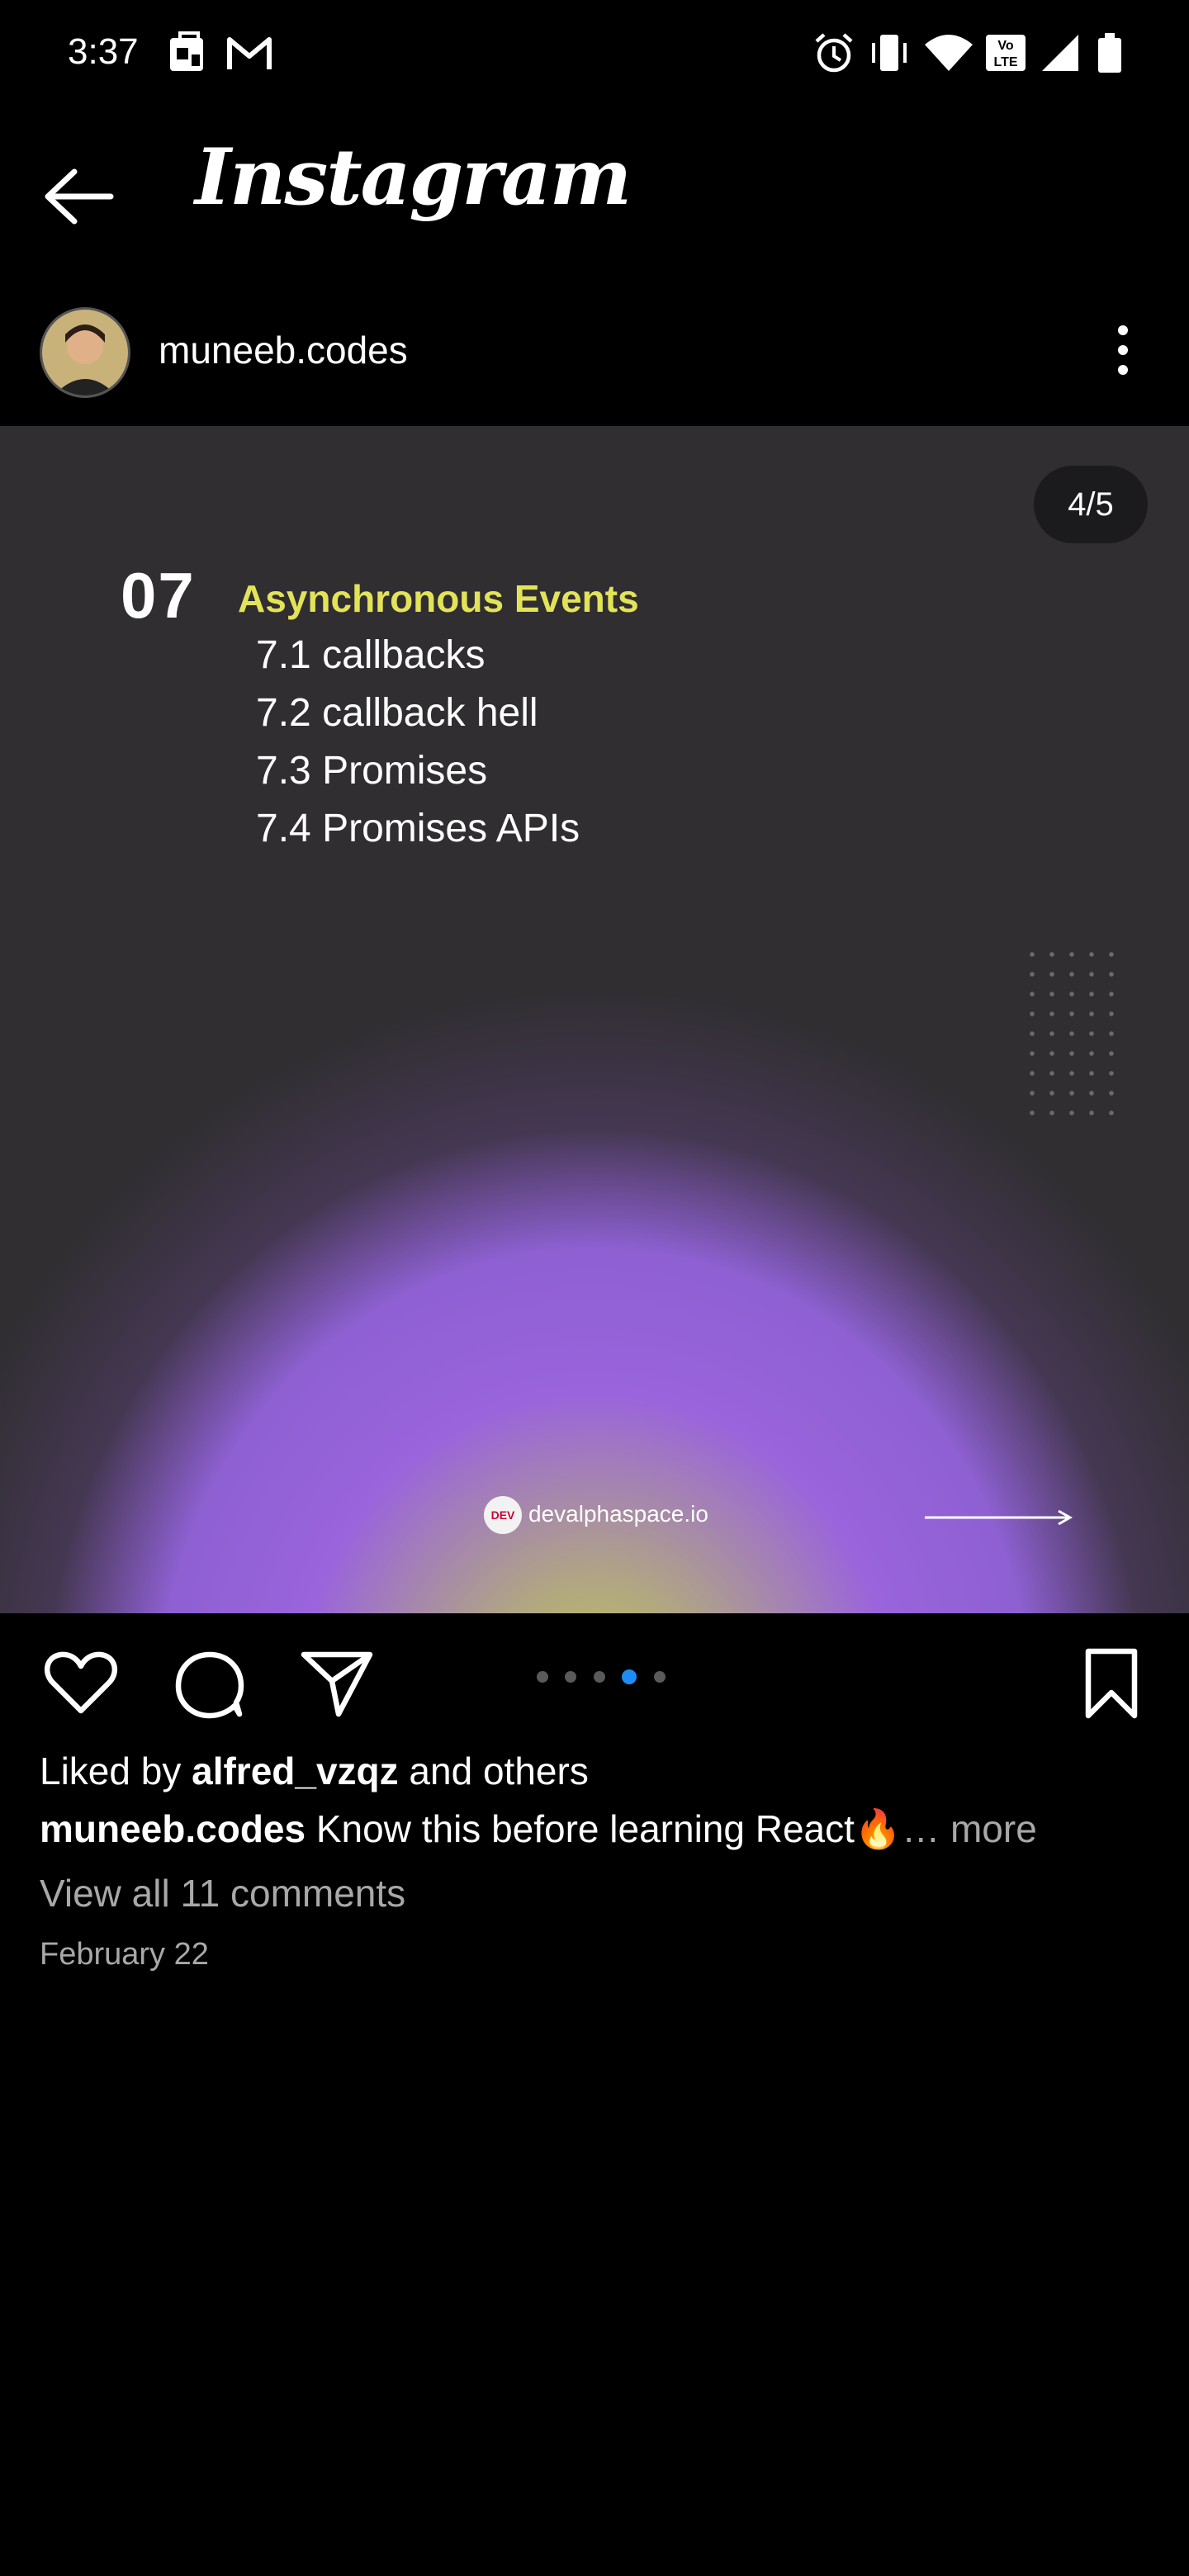 The width and height of the screenshot is (1189, 2576). I want to click on share-send-icon, so click(337, 1682).